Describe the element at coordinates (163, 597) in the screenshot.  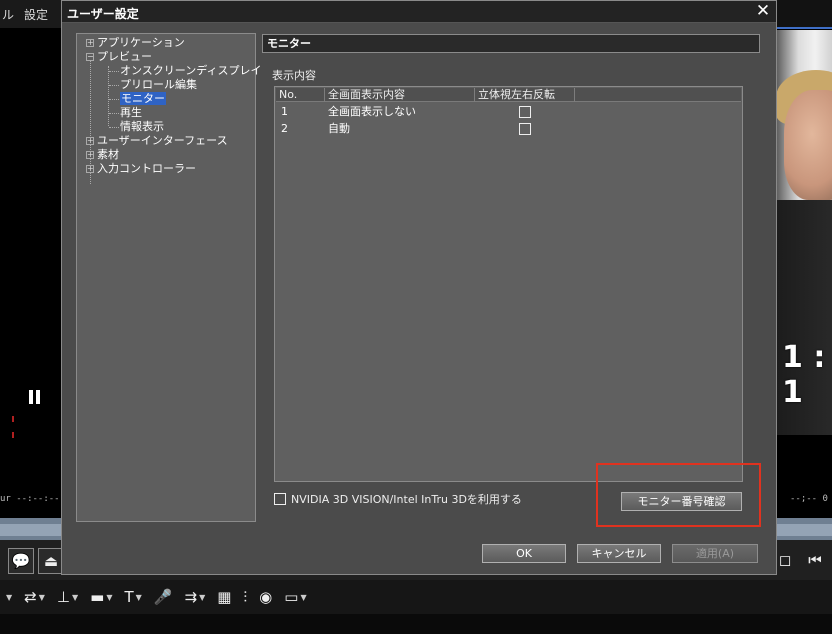
I see `microphone-icon: 🎤` at that location.